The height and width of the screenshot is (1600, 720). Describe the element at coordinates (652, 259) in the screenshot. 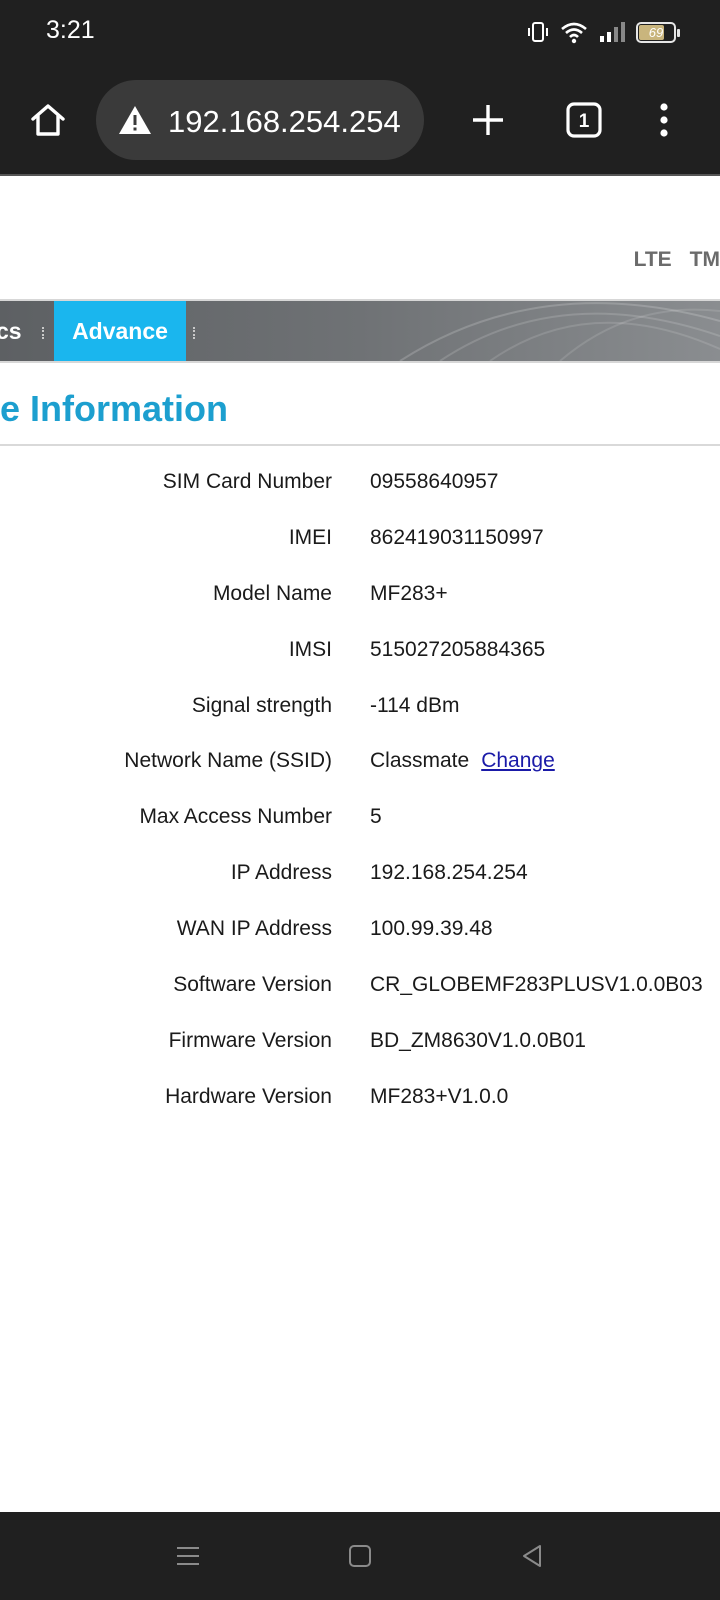

I see `network-label-lte: LTE` at that location.